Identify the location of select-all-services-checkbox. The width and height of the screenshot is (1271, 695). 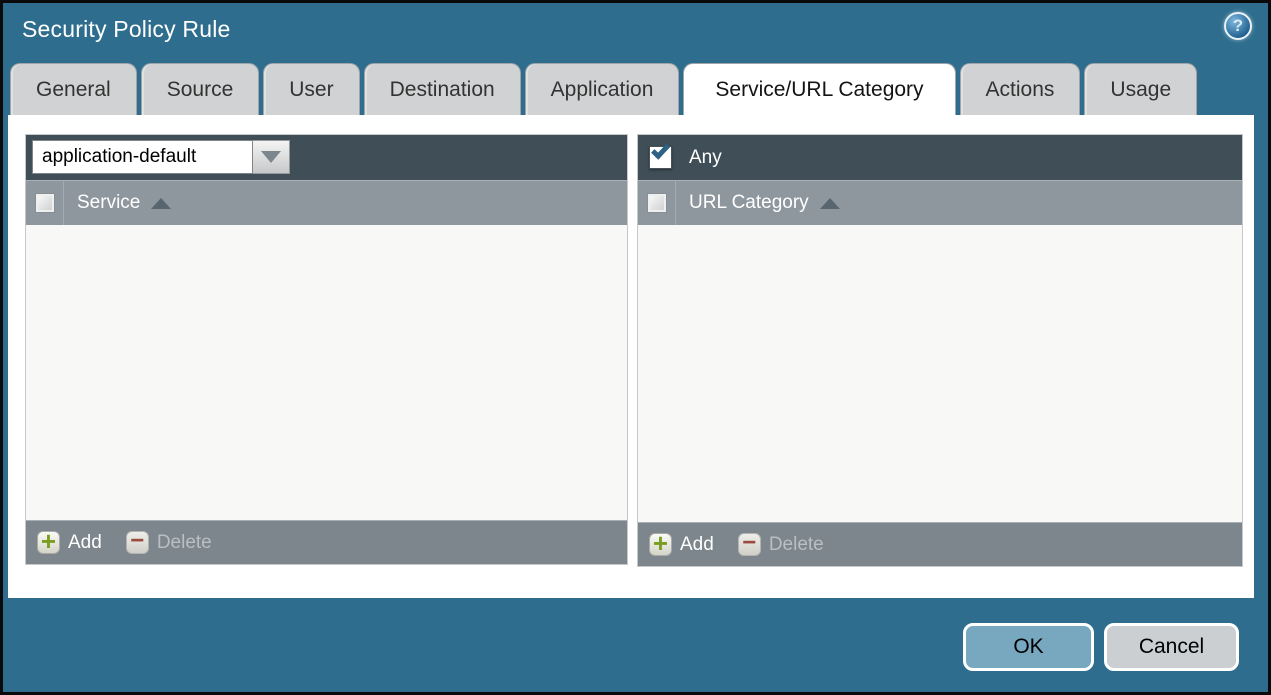
(44, 203).